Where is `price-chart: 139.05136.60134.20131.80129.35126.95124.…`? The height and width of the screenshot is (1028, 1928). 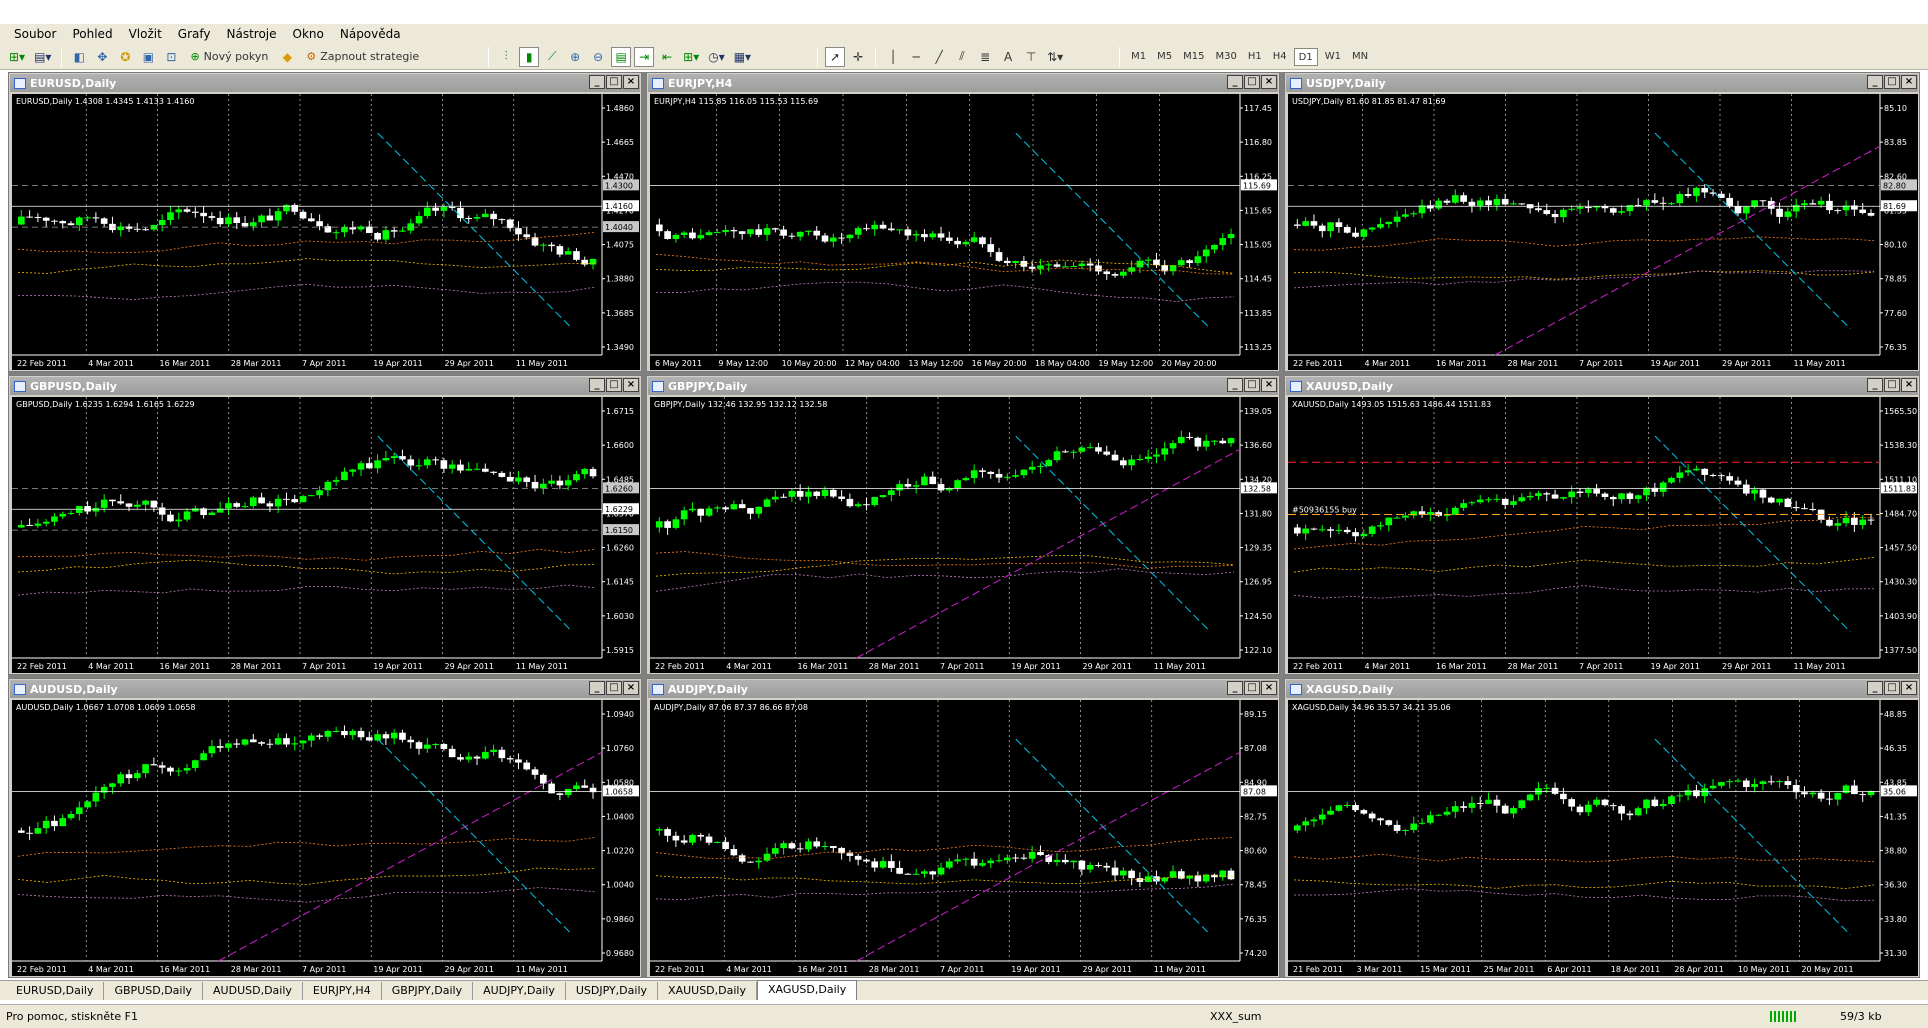 price-chart: 139.05136.60134.20131.80129.35126.95124.… is located at coordinates (964, 535).